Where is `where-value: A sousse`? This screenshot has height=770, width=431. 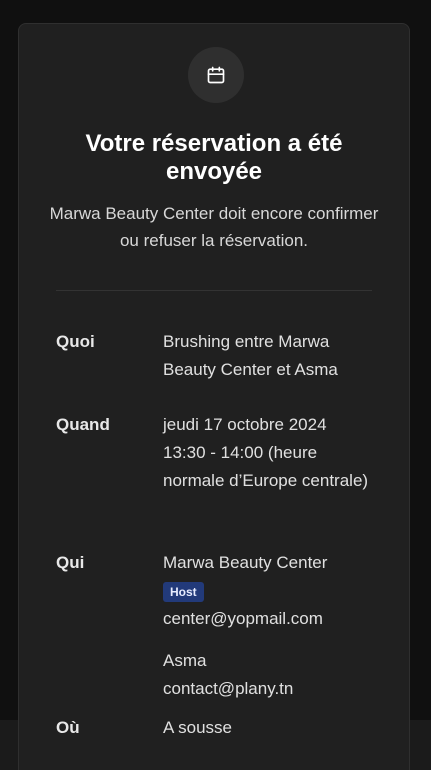 where-value: A sousse is located at coordinates (197, 727).